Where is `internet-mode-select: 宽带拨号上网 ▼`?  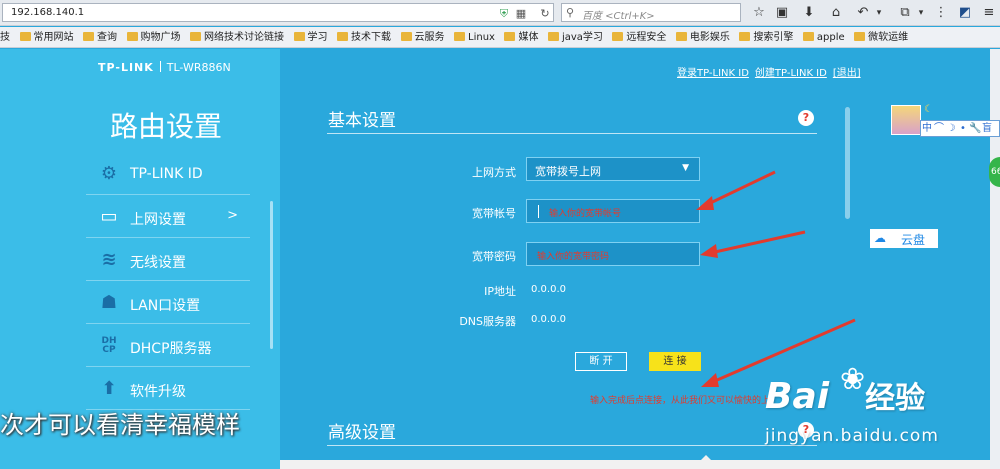 internet-mode-select: 宽带拨号上网 ▼ is located at coordinates (613, 169).